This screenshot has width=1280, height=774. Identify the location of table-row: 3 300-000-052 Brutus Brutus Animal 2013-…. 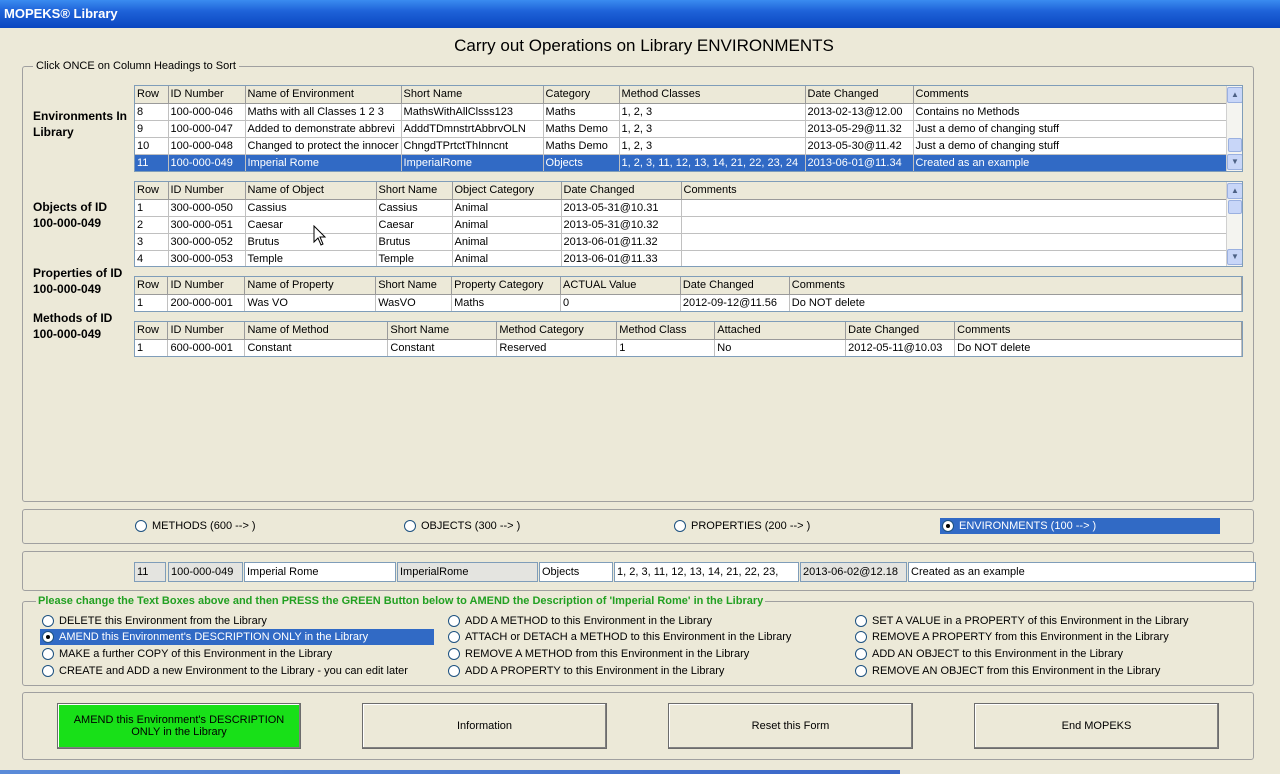
(682, 242).